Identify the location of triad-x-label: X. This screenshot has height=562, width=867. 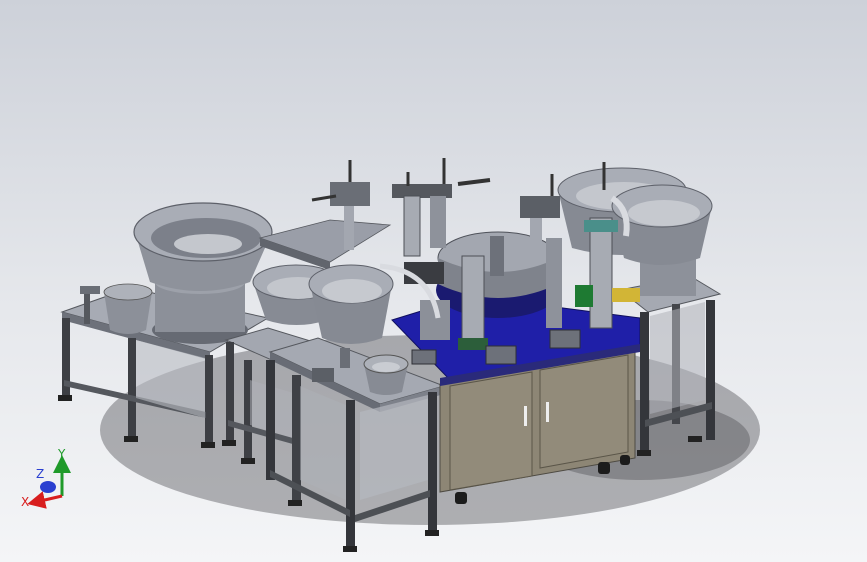
(25, 502).